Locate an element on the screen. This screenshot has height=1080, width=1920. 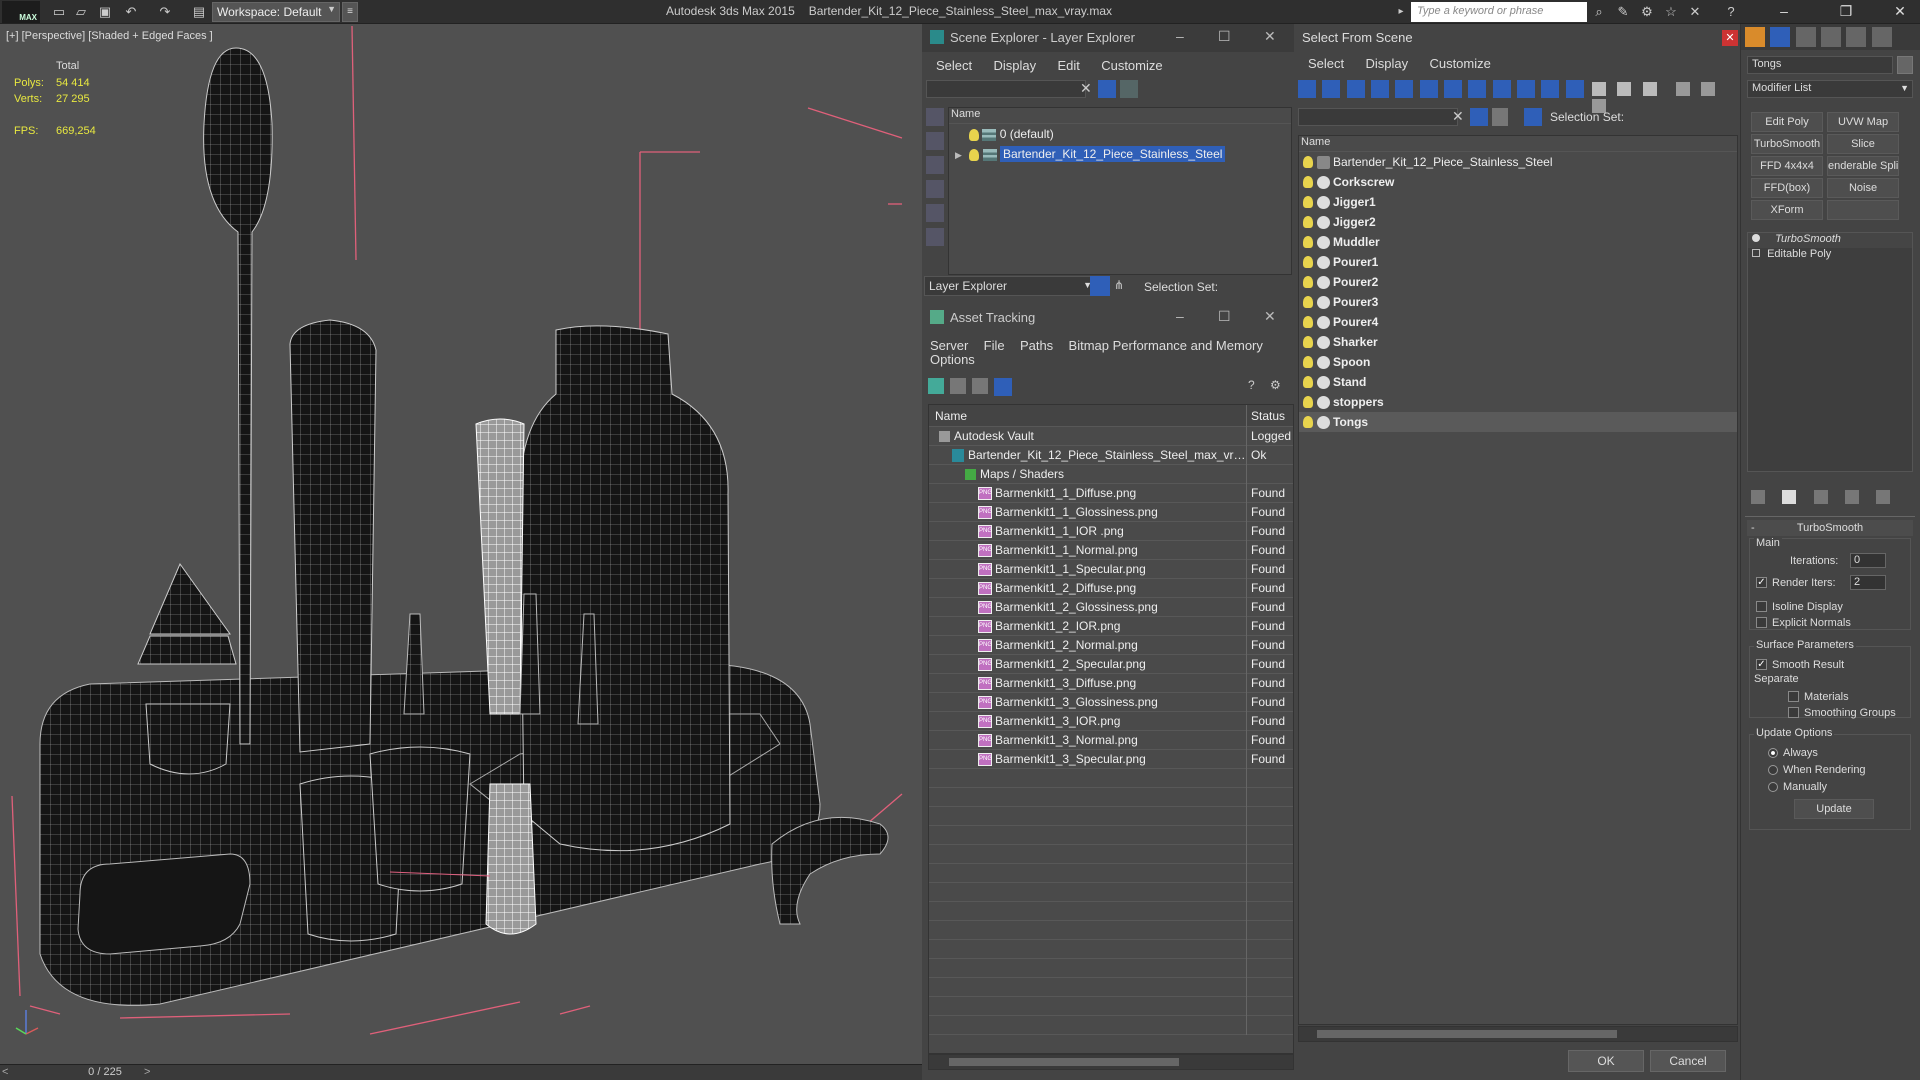
object-row: stoppers is located at coordinates (1518, 402).